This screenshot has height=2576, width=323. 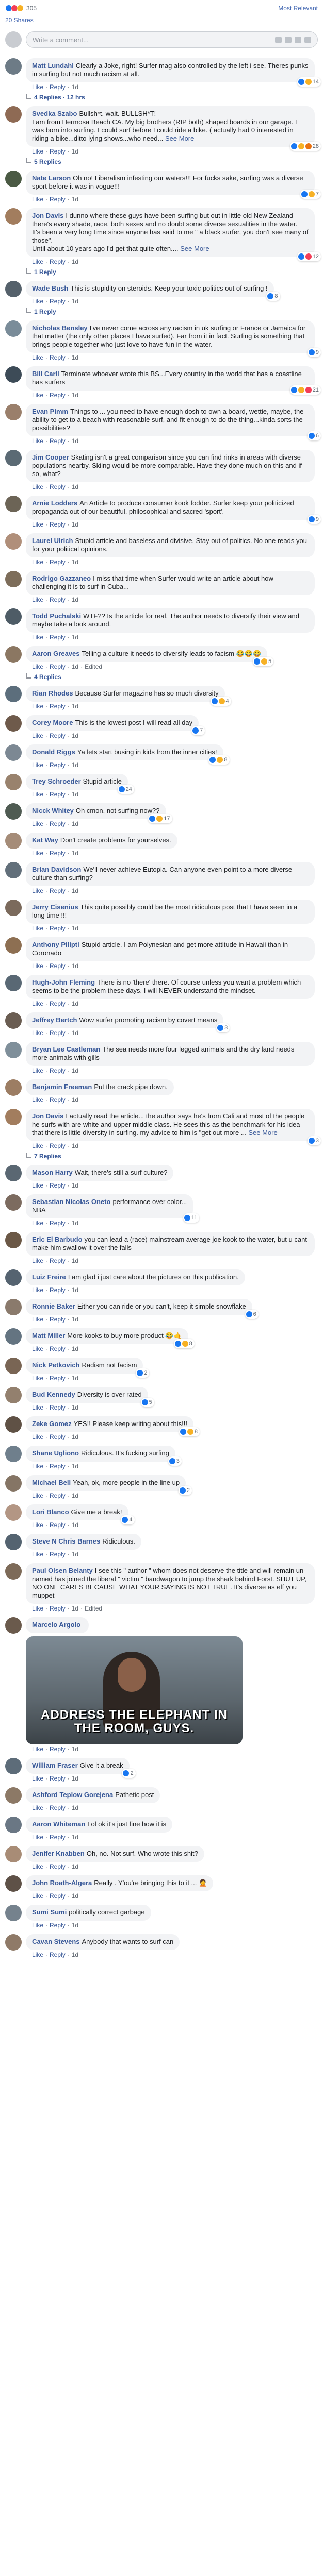 What do you see at coordinates (54, 1020) in the screenshot?
I see `comment-author-link: Jeffrey Bertch` at bounding box center [54, 1020].